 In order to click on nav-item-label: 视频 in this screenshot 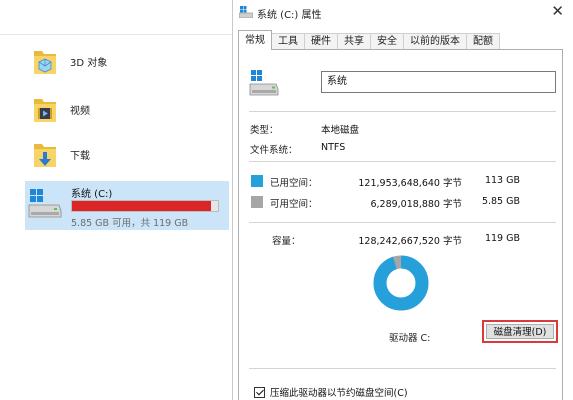, I will do `click(80, 111)`.